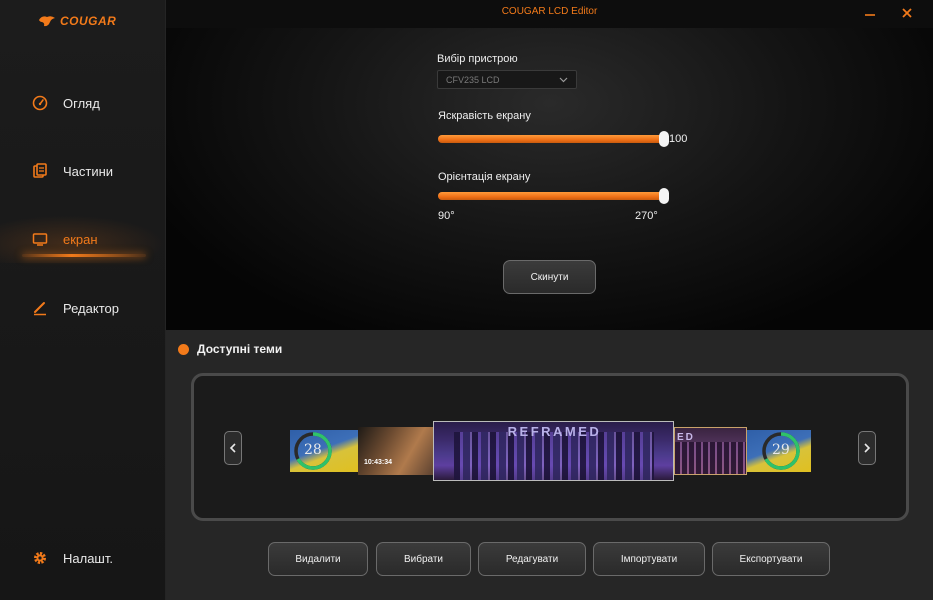 This screenshot has width=933, height=600. I want to click on cougar-logo: COUGAR, so click(77, 21).